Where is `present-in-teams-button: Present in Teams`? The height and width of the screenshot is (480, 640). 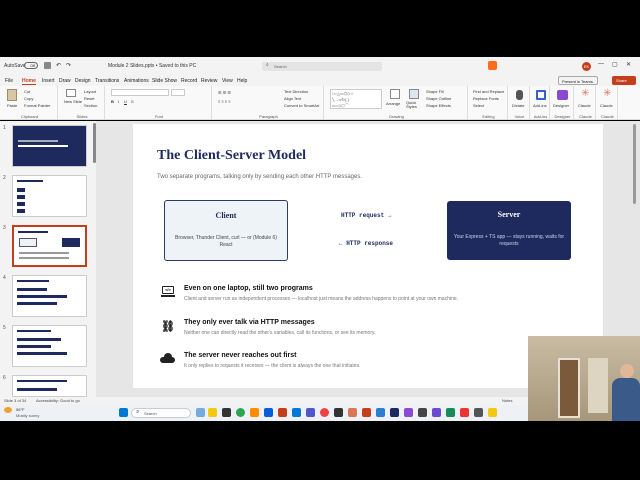
present-in-teams-button: Present in Teams is located at coordinates (578, 80).